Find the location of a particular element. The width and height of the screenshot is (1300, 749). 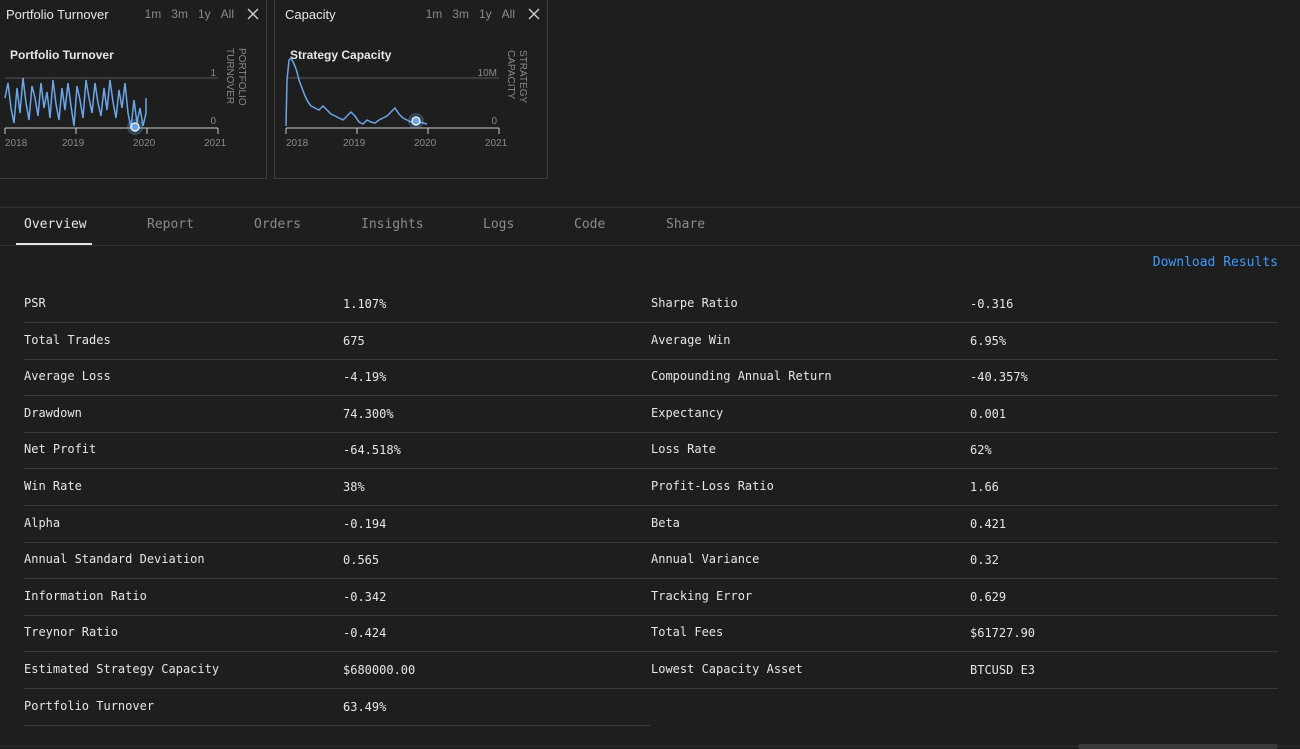

stat-label: Average Win is located at coordinates (691, 339).